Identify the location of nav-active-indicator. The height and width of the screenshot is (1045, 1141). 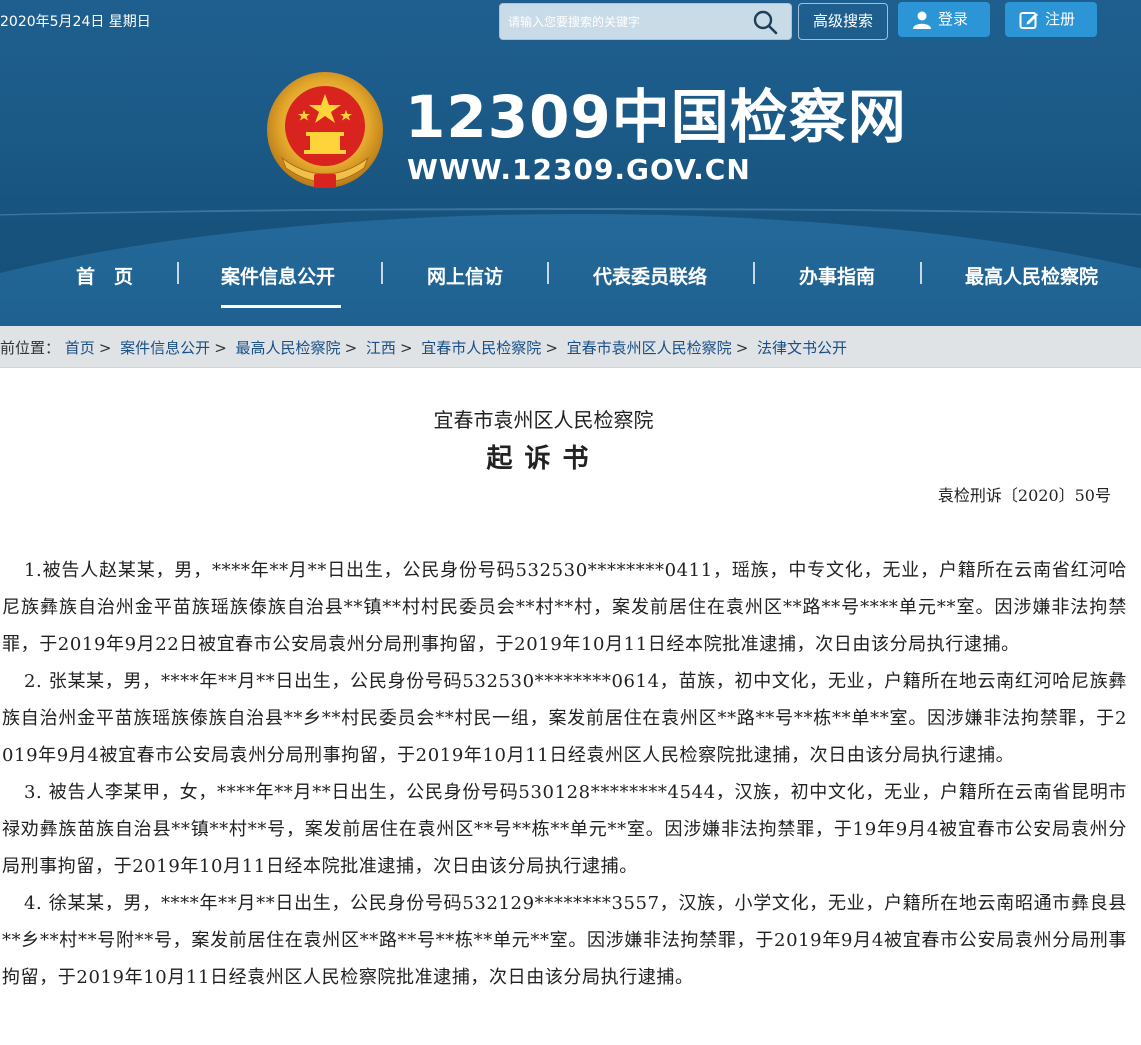
(281, 306).